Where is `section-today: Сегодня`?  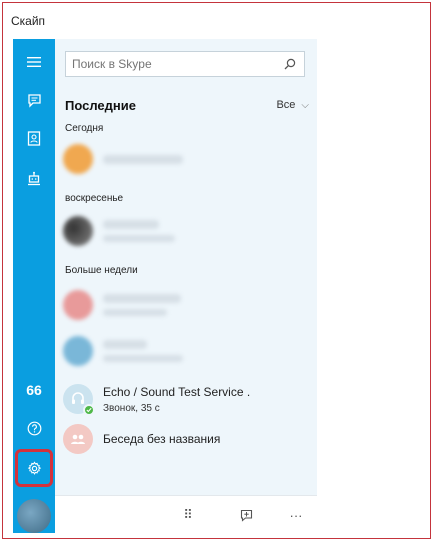 section-today: Сегодня is located at coordinates (84, 128).